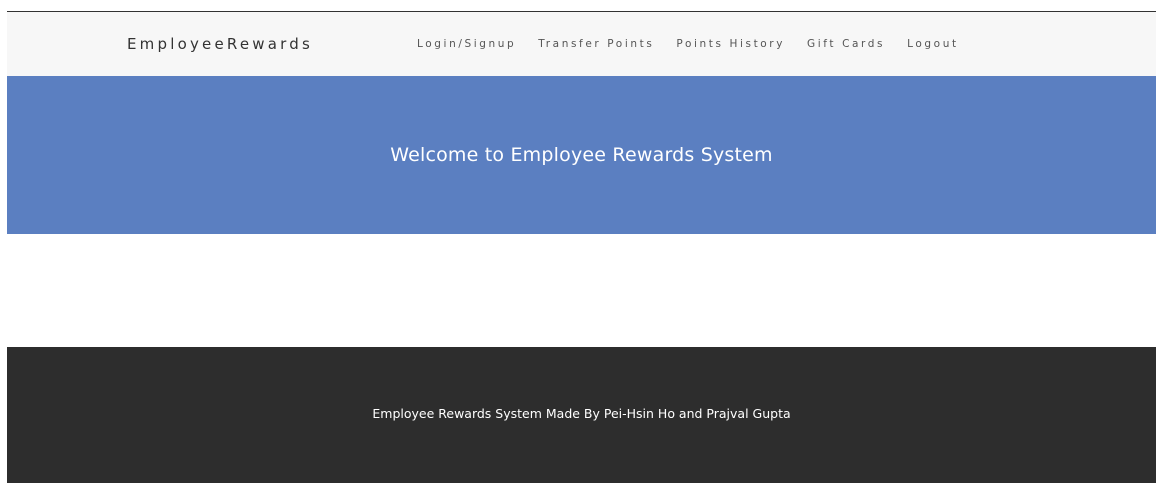 This screenshot has width=1156, height=483. What do you see at coordinates (846, 44) in the screenshot?
I see `nav-gift-cards: Gift Cards` at bounding box center [846, 44].